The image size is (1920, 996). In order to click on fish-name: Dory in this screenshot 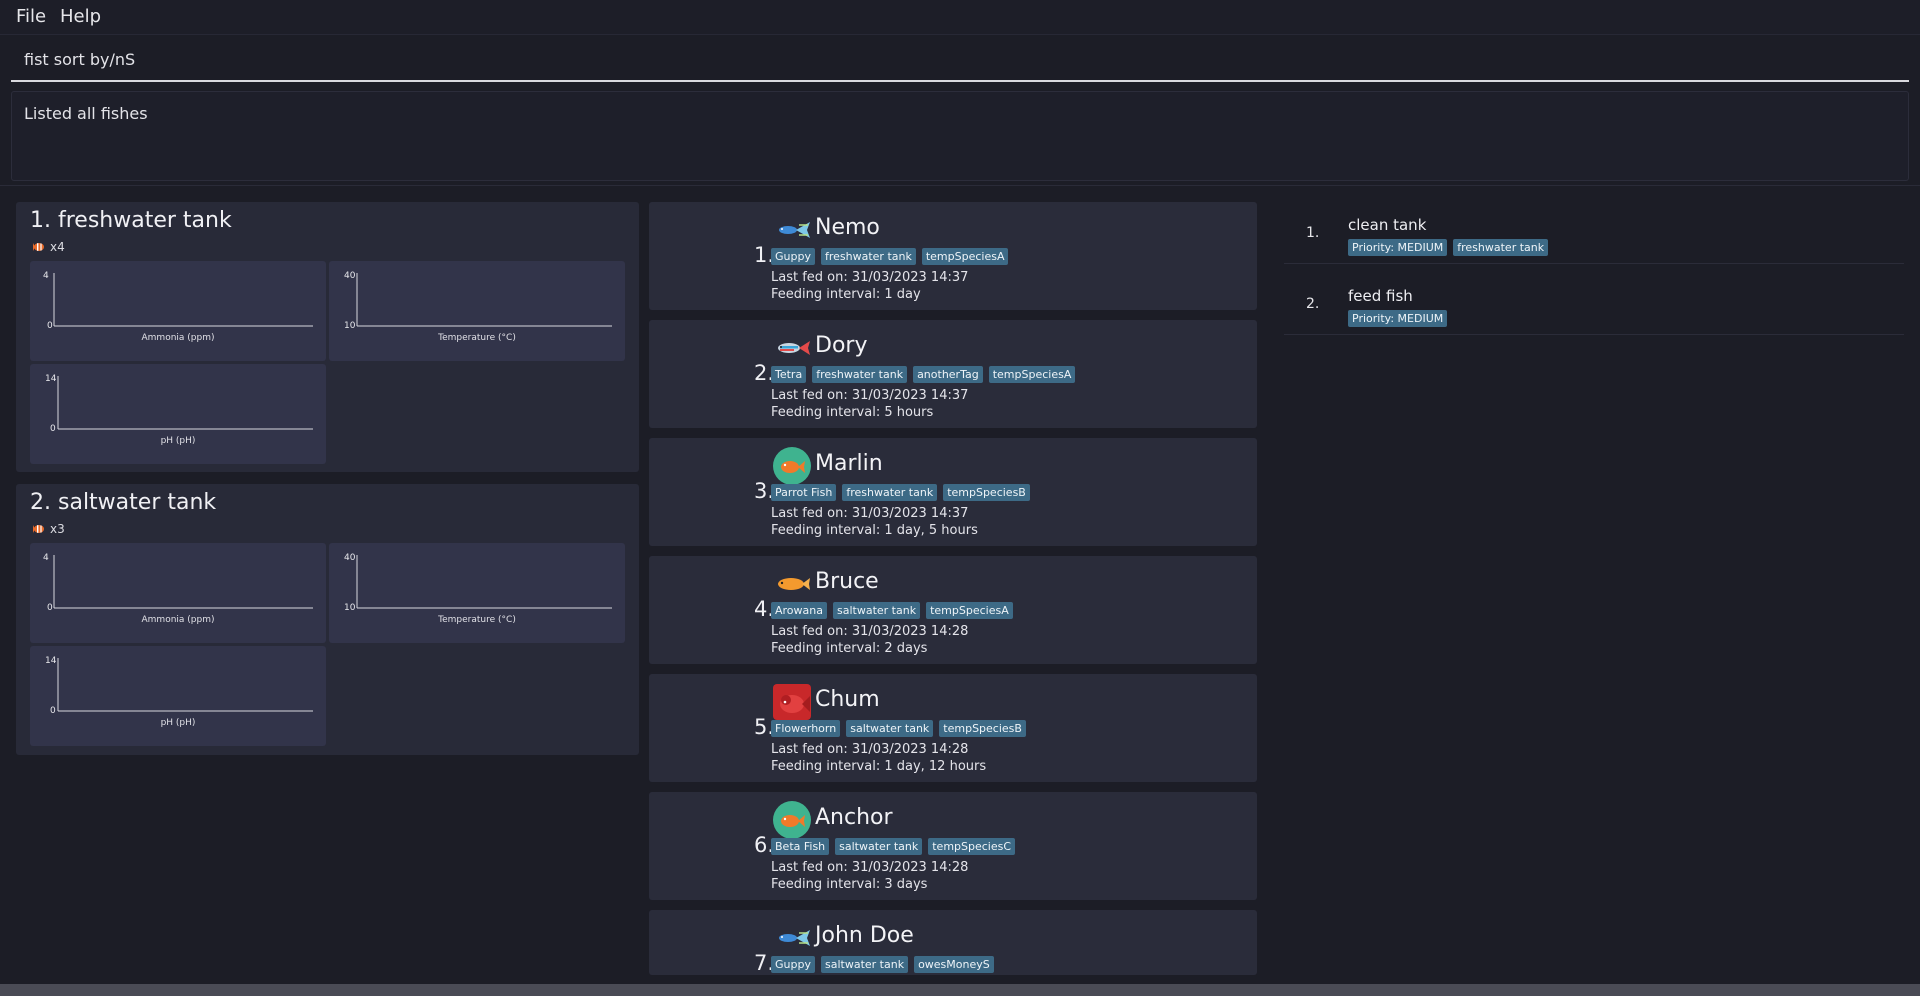, I will do `click(841, 345)`.